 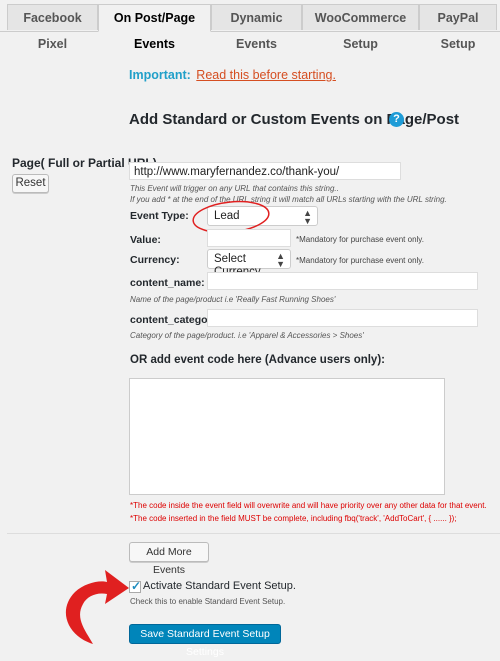 What do you see at coordinates (167, 283) in the screenshot?
I see `content-name-label: content_name:` at bounding box center [167, 283].